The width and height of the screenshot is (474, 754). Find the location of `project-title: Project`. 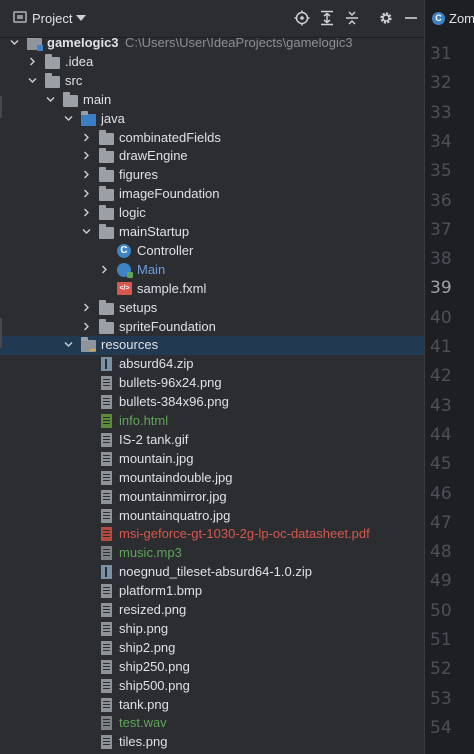

project-title: Project is located at coordinates (52, 18).